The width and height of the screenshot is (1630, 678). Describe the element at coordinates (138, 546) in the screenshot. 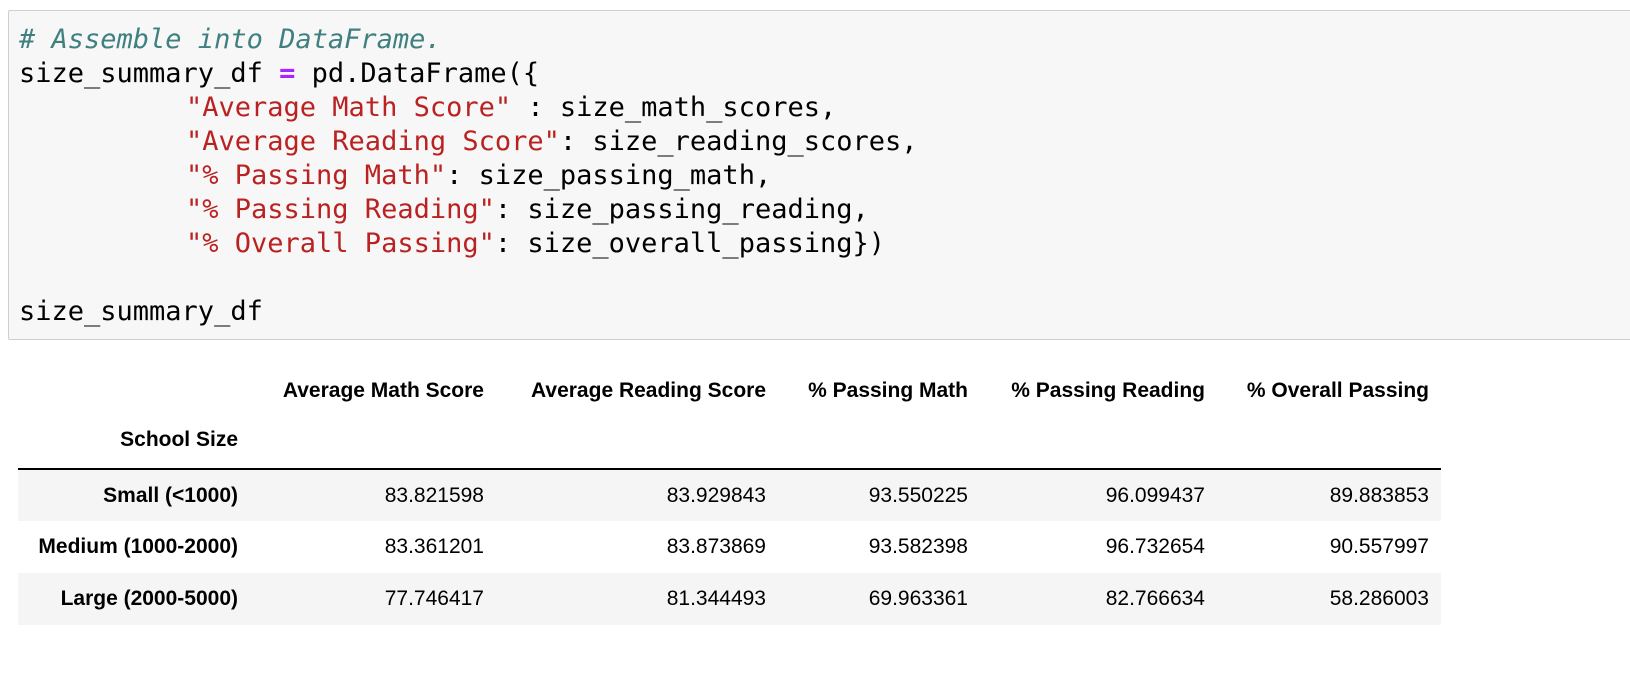

I see `row-label: Medium (1000-2000)` at that location.